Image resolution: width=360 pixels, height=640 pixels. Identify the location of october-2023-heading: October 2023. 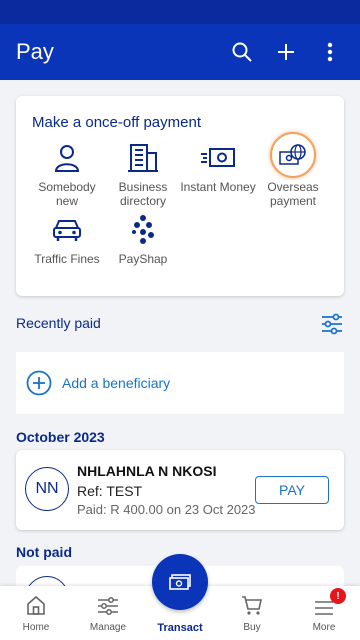
(60, 437).